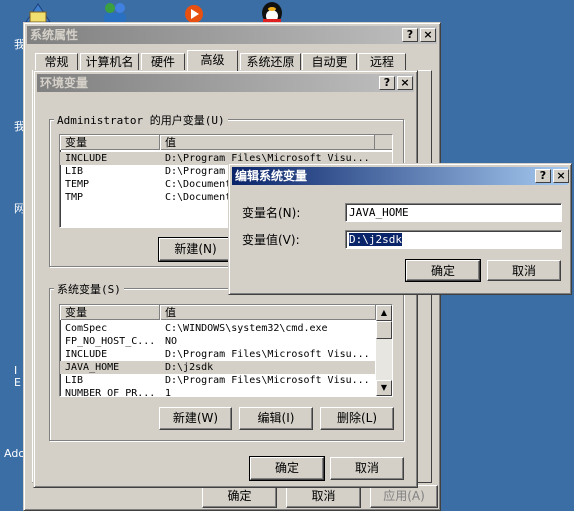 The image size is (574, 511). I want to click on system-properties-titlebar: 系统属性, so click(232, 35).